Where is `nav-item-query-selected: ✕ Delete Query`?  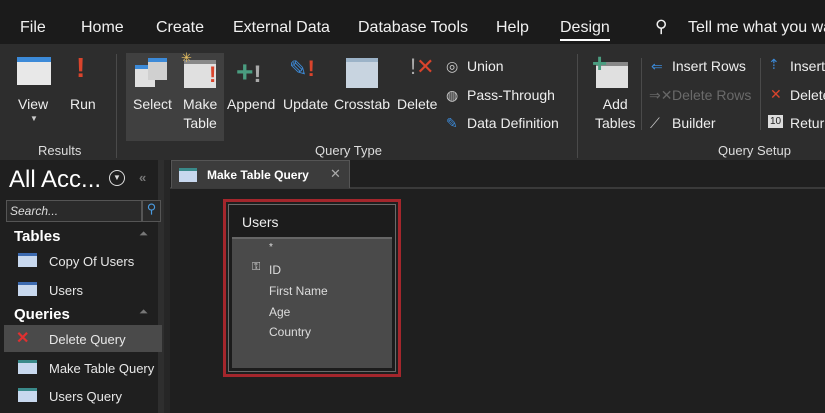
nav-item-query-selected: ✕ Delete Query is located at coordinates (83, 338).